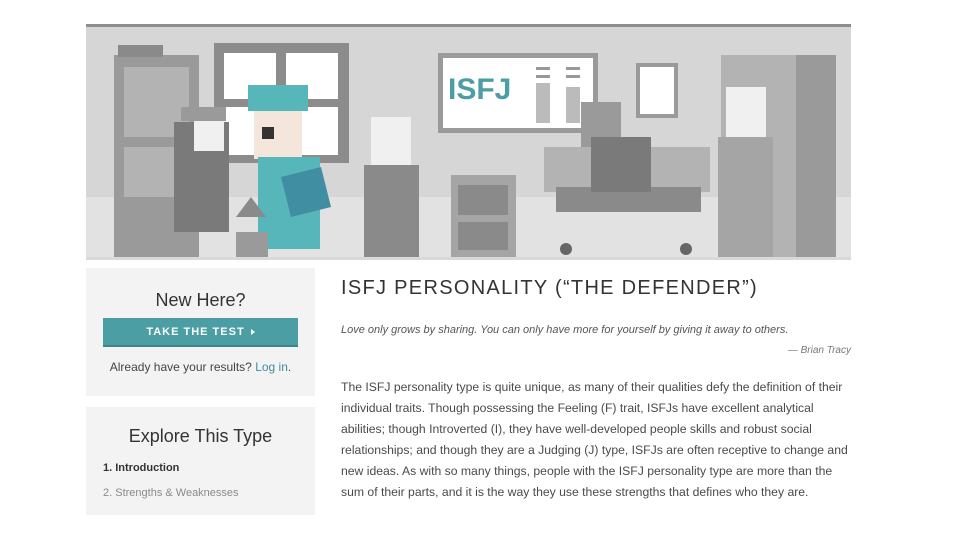 This screenshot has width=960, height=540. Describe the element at coordinates (271, 367) in the screenshot. I see `login-link: Log in` at that location.